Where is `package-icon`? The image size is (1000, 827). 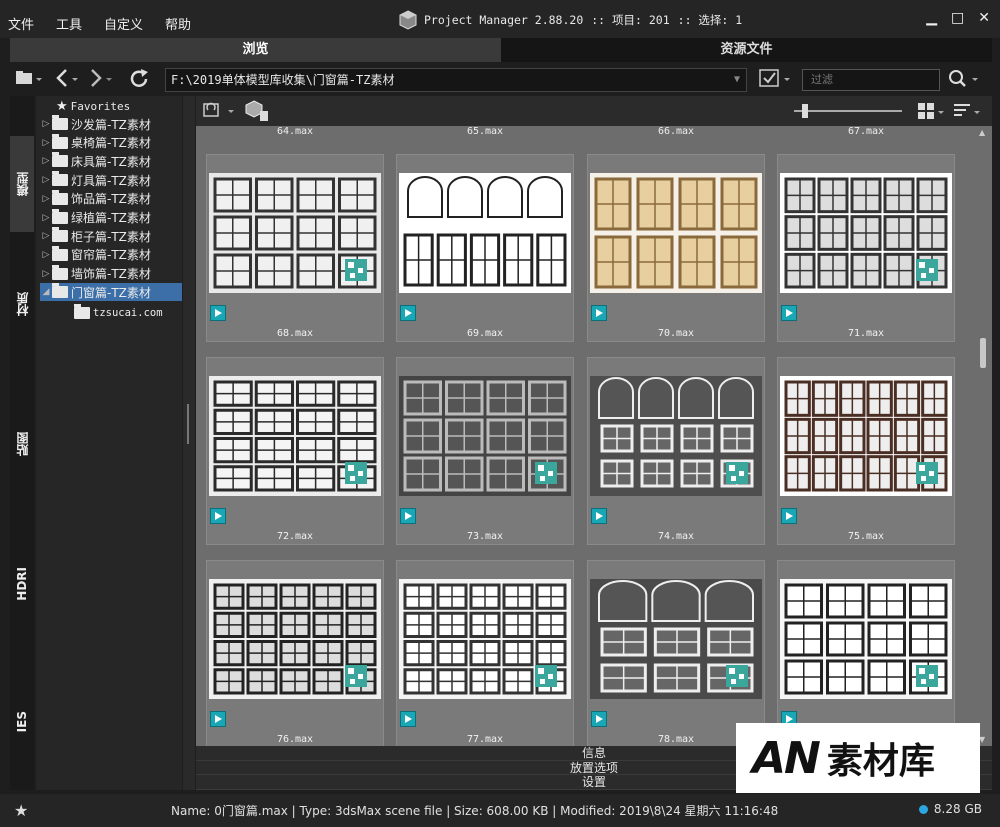
package-icon is located at coordinates (257, 112).